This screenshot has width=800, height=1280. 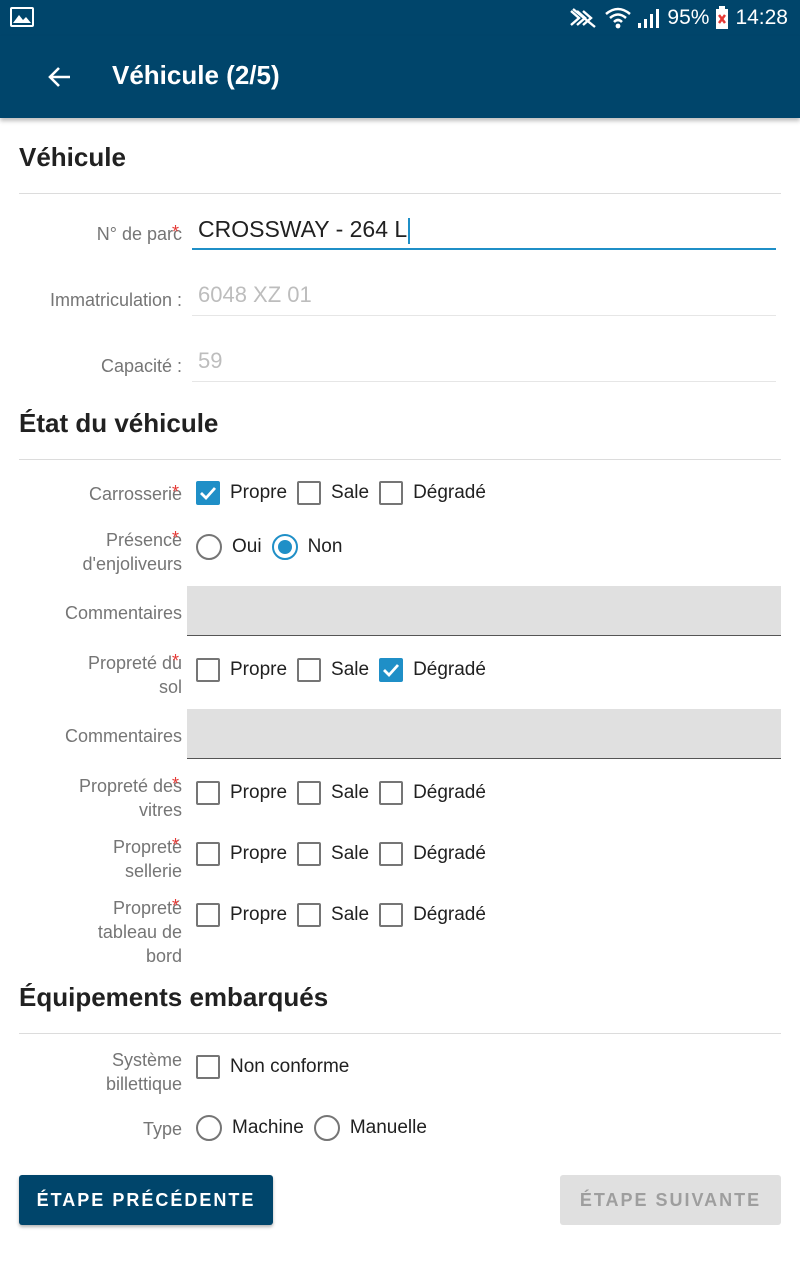 I want to click on enjoliveurs-options: Oui Non, so click(x=274, y=547).